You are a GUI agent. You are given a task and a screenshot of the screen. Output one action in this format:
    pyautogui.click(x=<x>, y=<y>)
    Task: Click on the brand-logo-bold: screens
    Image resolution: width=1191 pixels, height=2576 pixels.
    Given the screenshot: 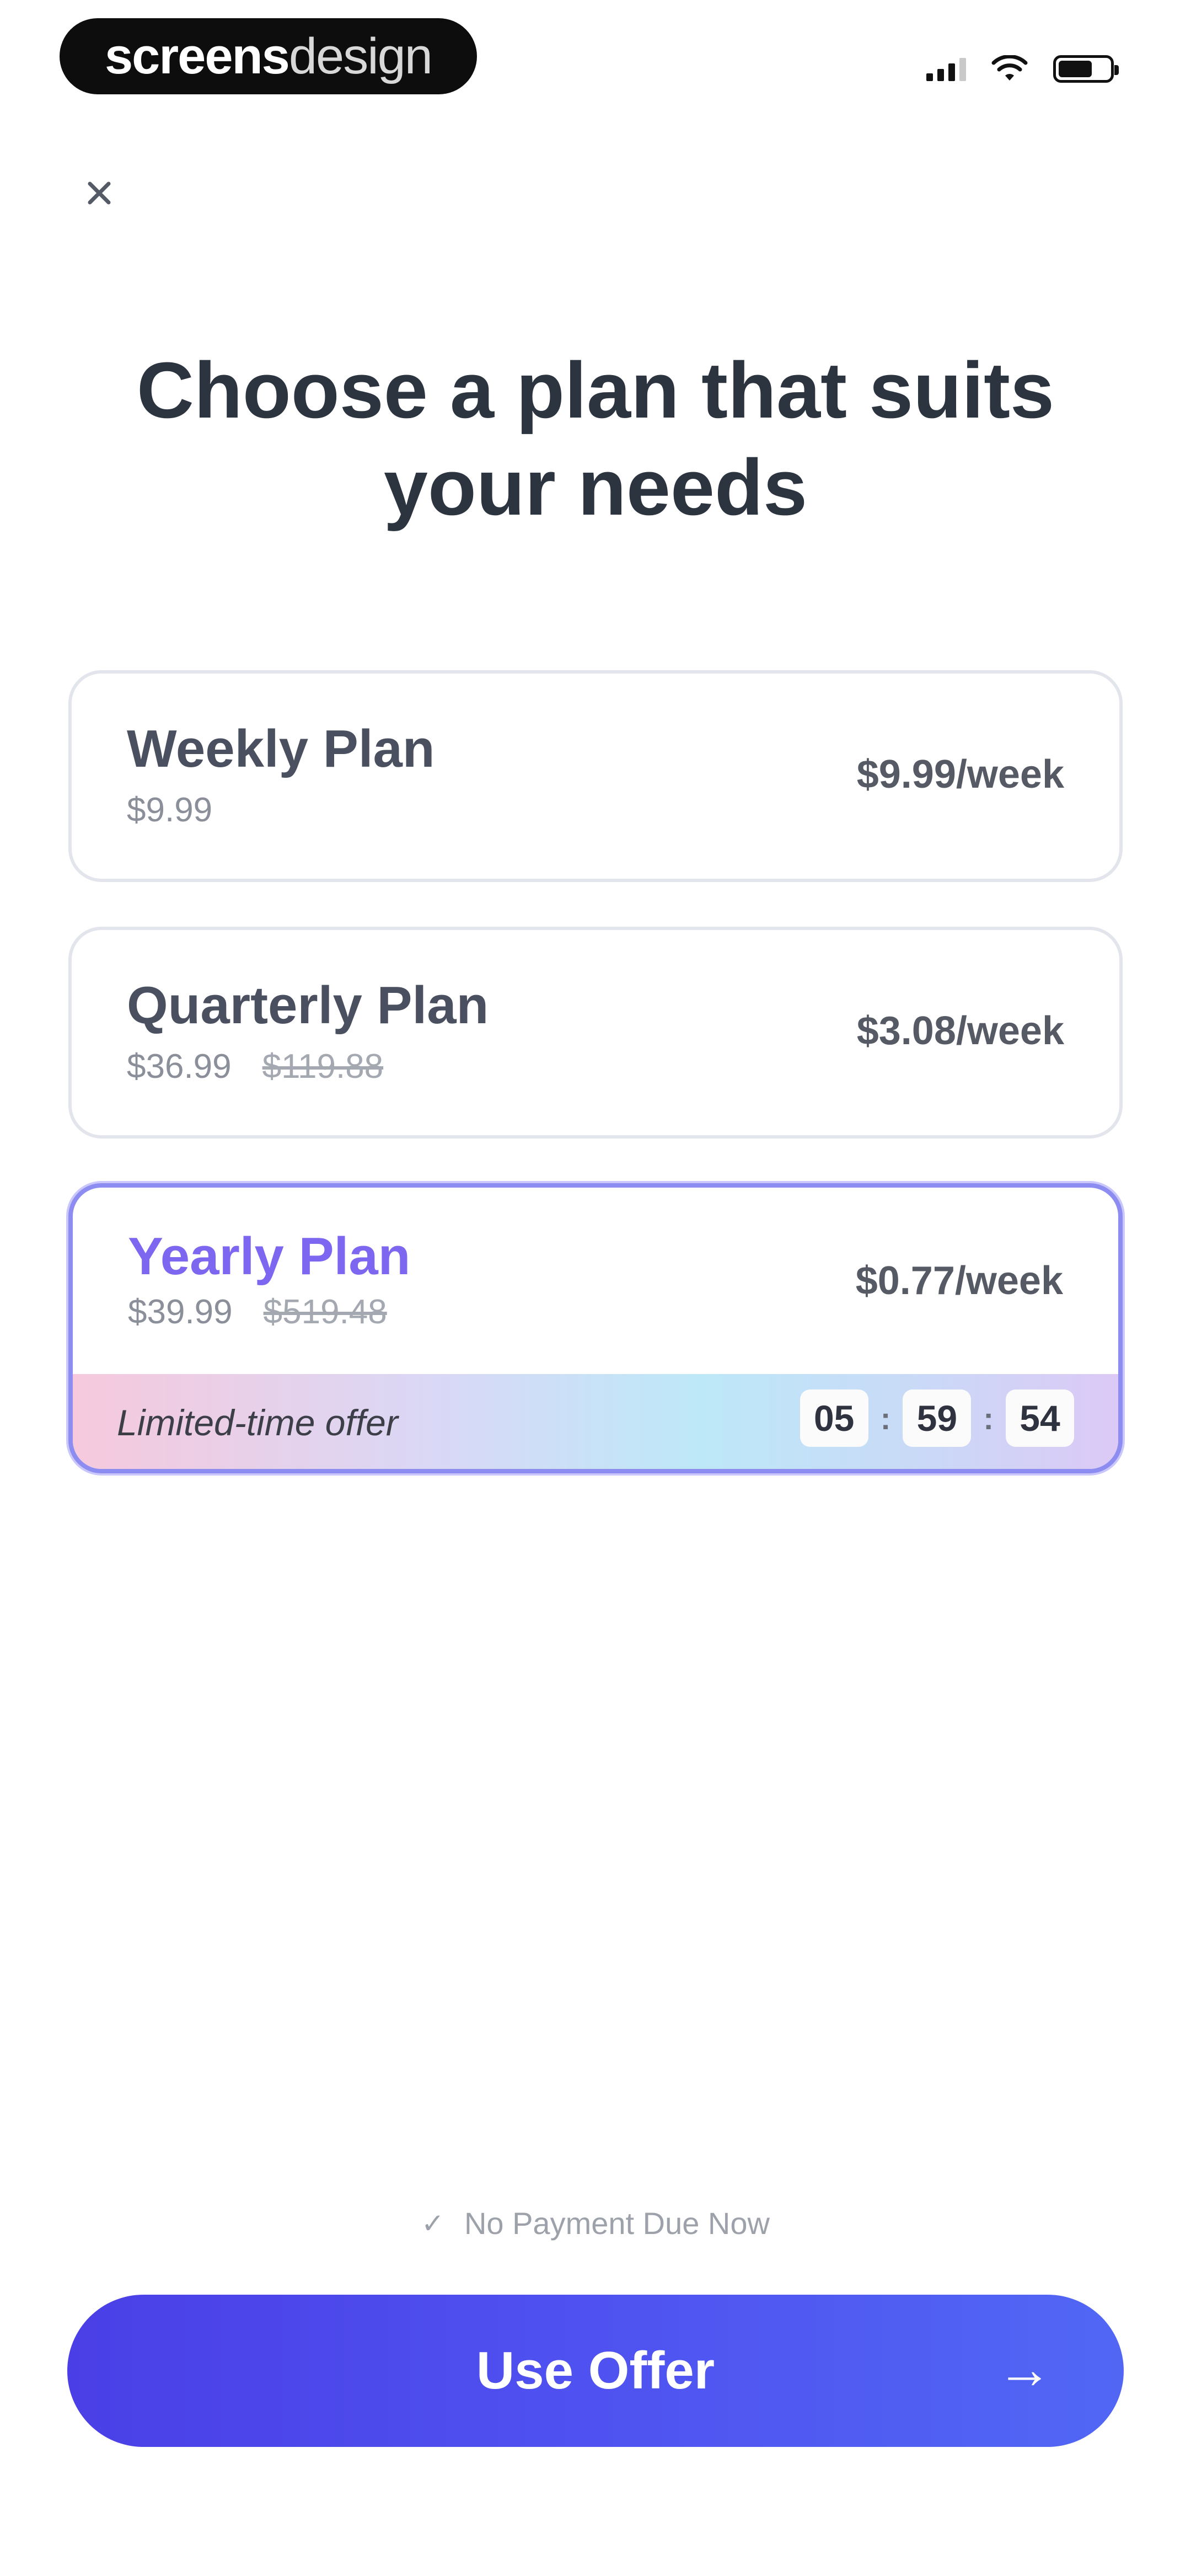 What is the action you would take?
    pyautogui.click(x=197, y=56)
    